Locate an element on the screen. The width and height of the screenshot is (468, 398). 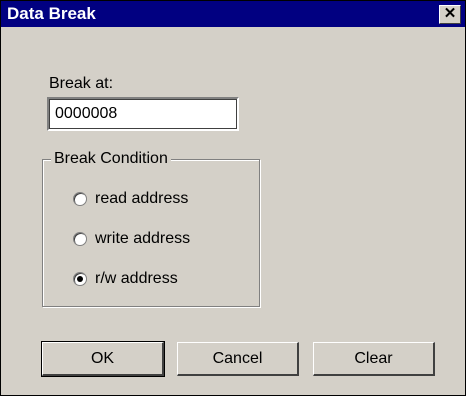
radio-write-address: write address is located at coordinates (131, 239).